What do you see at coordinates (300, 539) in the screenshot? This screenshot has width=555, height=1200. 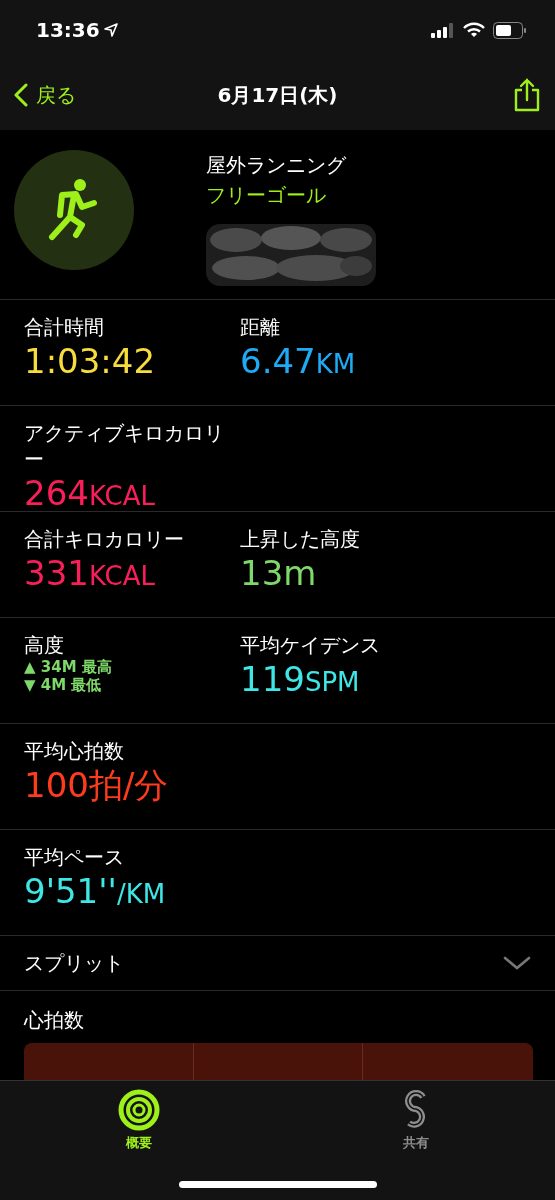 I see `metric-label: 上昇した高度` at bounding box center [300, 539].